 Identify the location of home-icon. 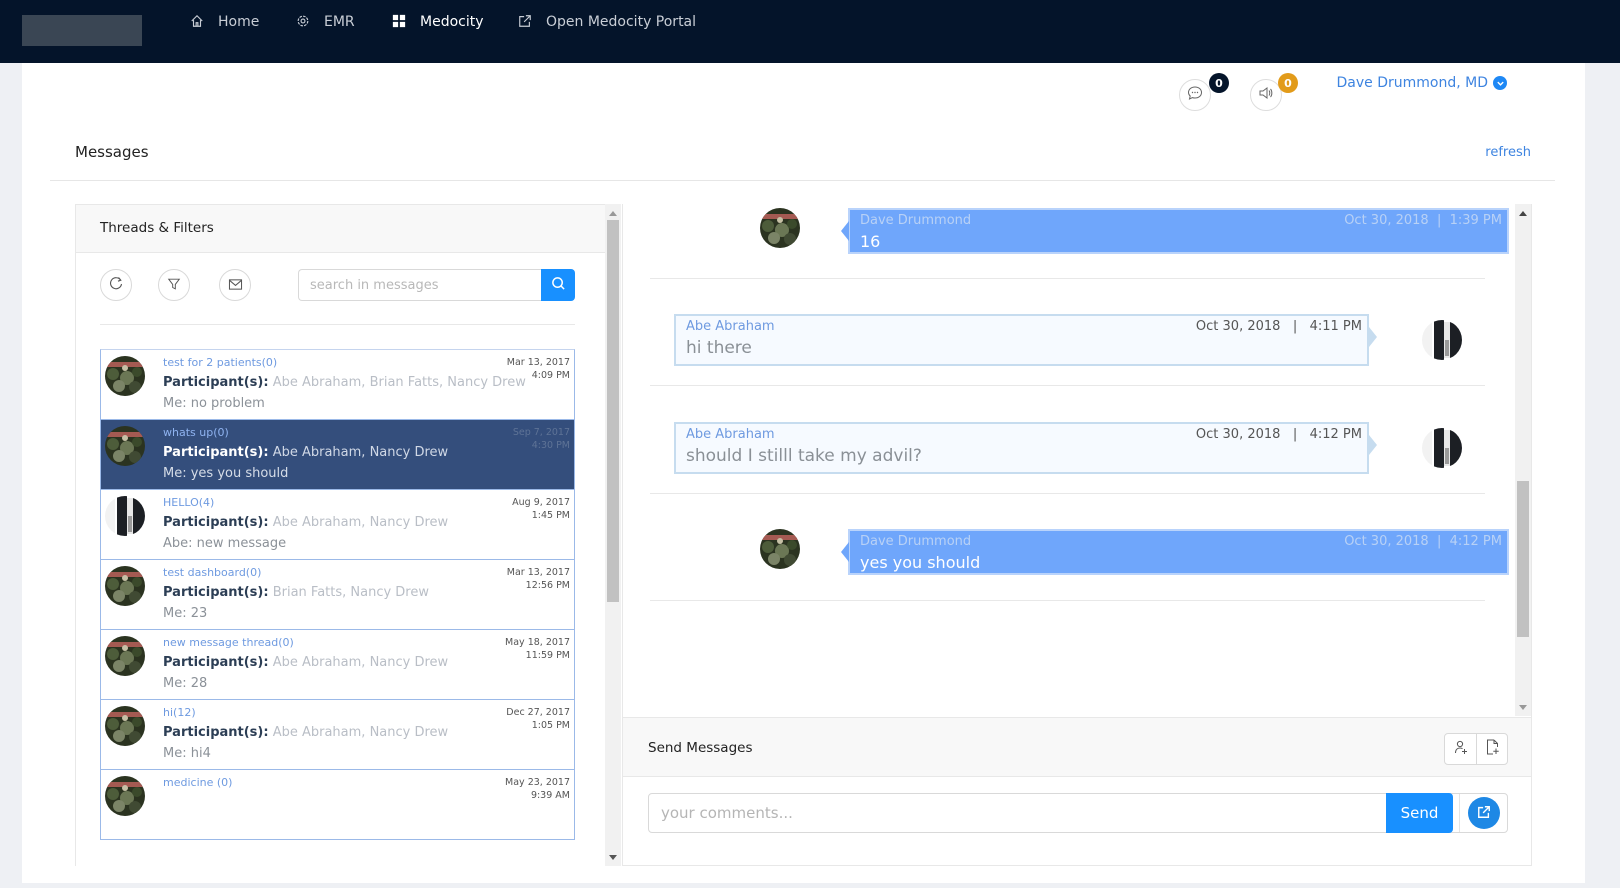
(198, 22).